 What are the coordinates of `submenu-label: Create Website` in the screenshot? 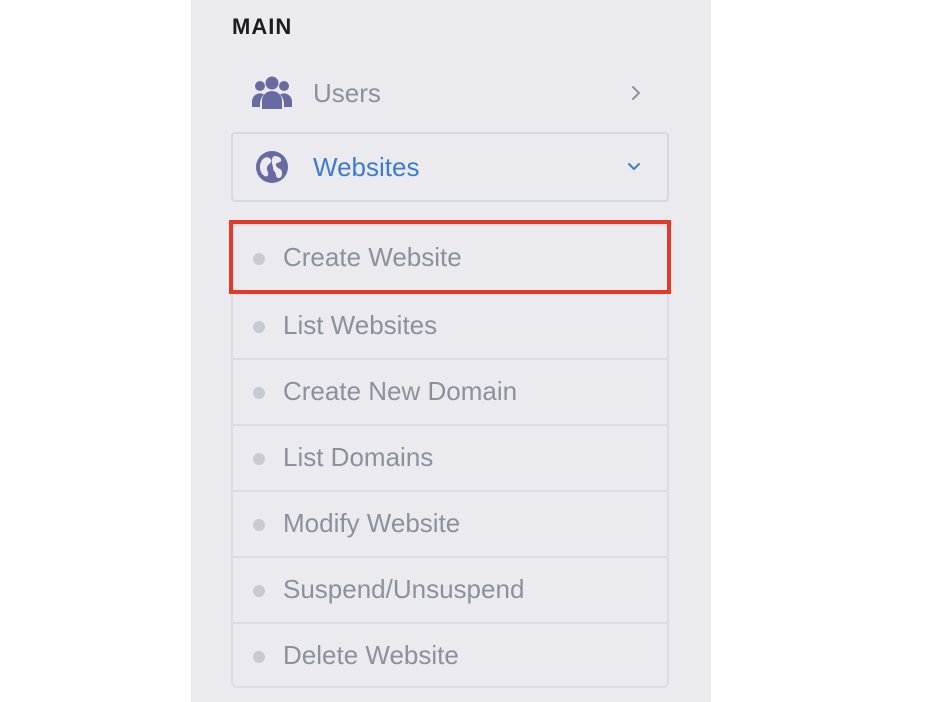 It's located at (372, 257).